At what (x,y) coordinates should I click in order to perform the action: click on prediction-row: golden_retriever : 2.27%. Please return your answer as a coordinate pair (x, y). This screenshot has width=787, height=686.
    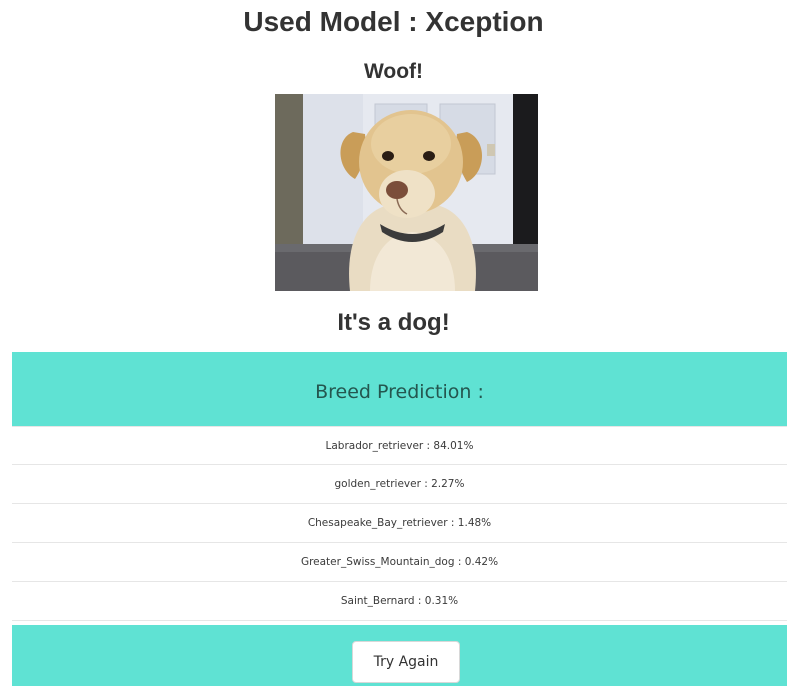
    Looking at the image, I should click on (399, 484).